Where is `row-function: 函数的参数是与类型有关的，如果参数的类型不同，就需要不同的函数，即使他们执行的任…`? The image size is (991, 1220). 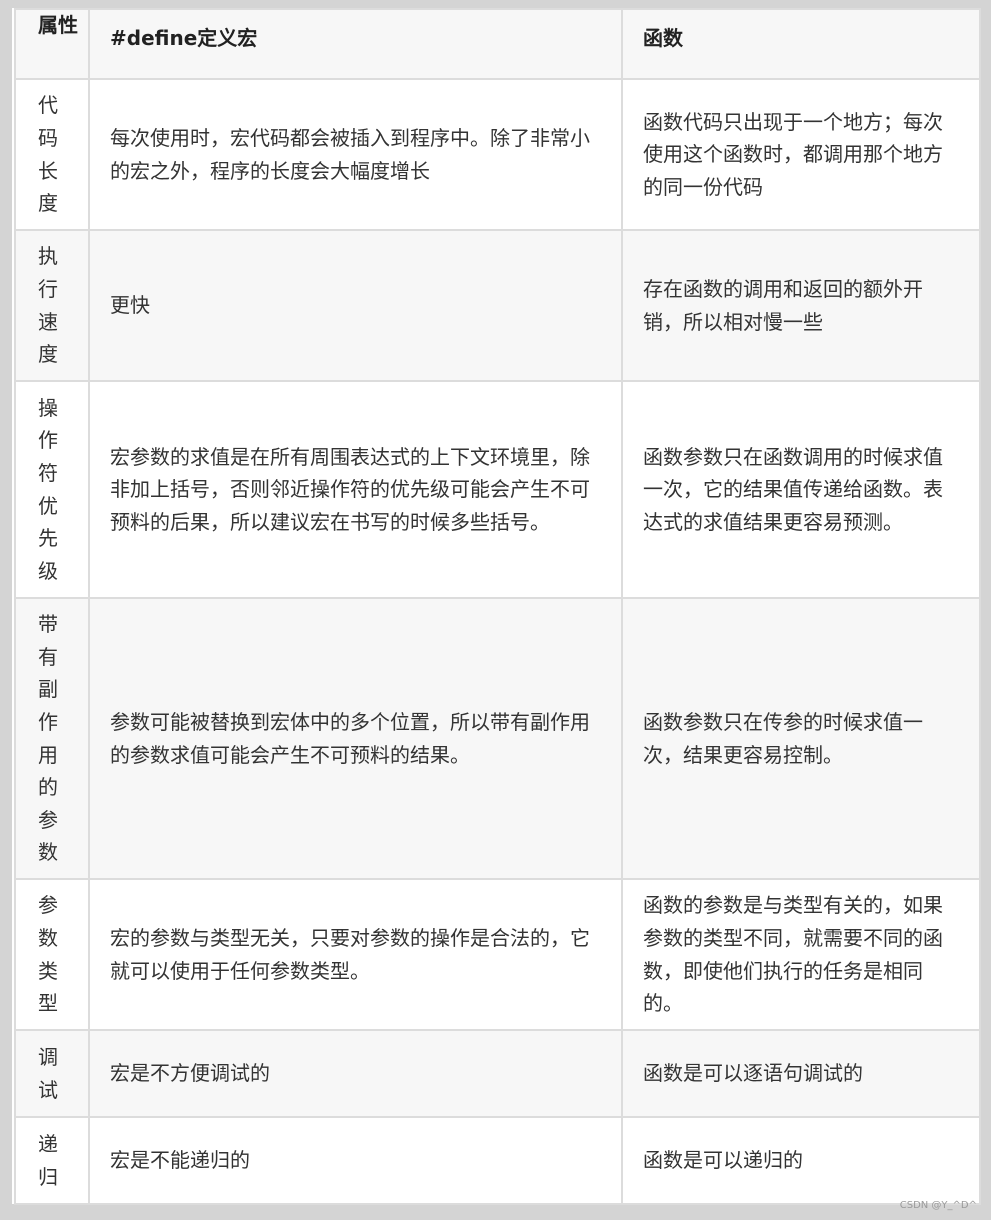
row-function: 函数的参数是与类型有关的，如果参数的类型不同，就需要不同的函数，即使他们执行的任… is located at coordinates (801, 954).